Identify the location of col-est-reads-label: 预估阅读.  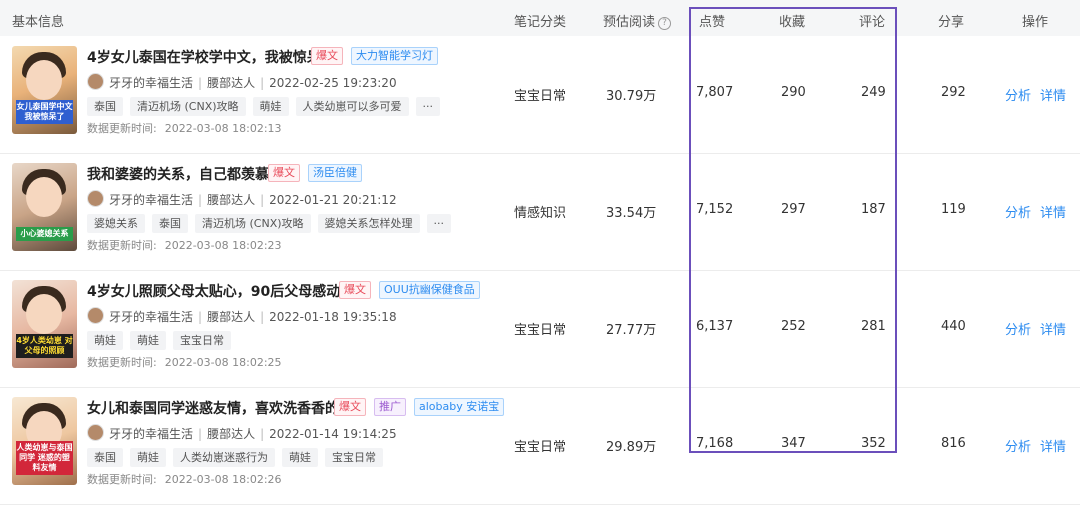
(629, 22).